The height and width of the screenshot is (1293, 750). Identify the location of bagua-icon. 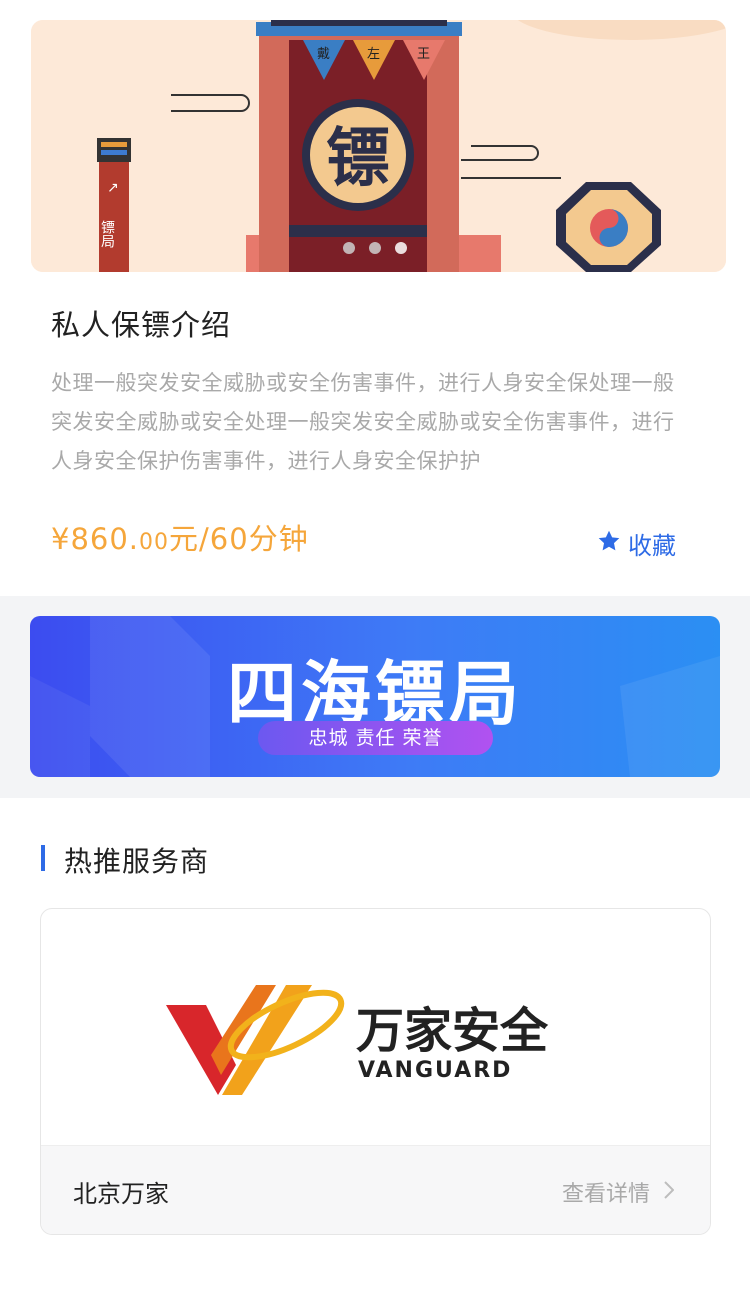
(608, 227).